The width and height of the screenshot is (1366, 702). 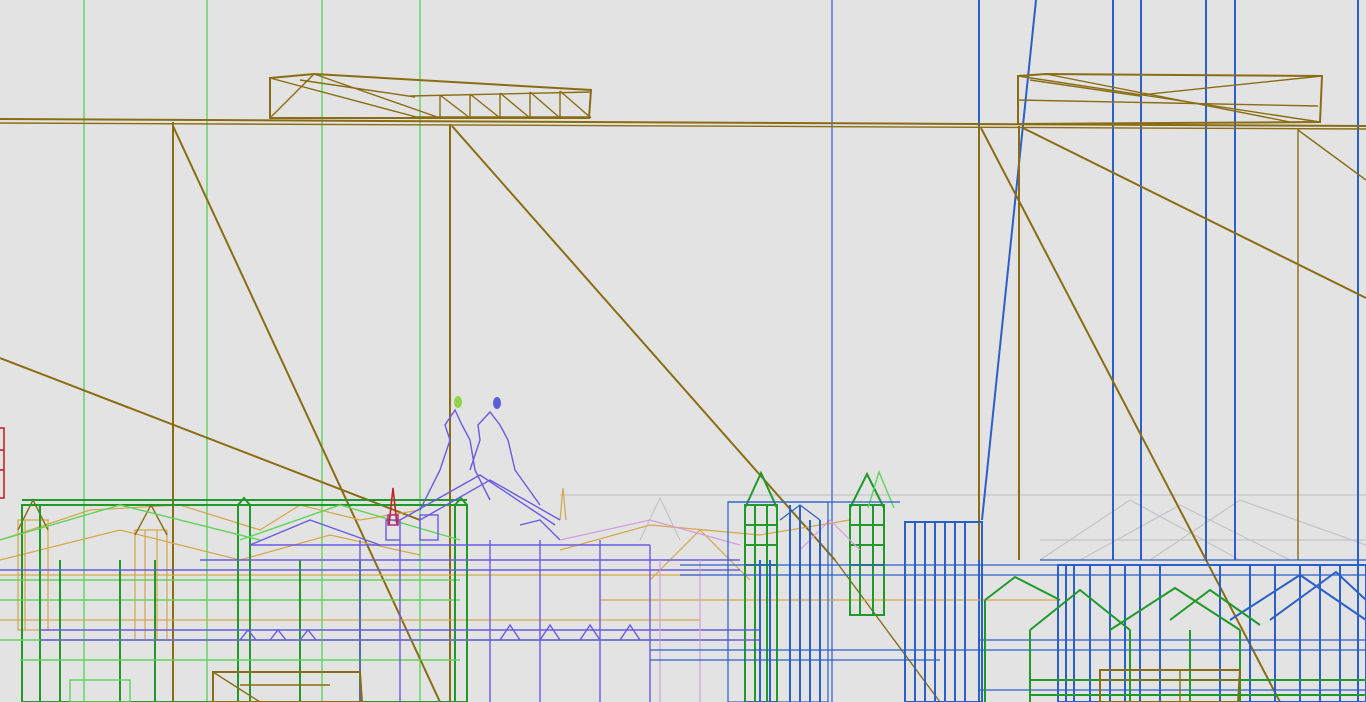 What do you see at coordinates (710, 610) in the screenshot?
I see `pink-roof-lines` at bounding box center [710, 610].